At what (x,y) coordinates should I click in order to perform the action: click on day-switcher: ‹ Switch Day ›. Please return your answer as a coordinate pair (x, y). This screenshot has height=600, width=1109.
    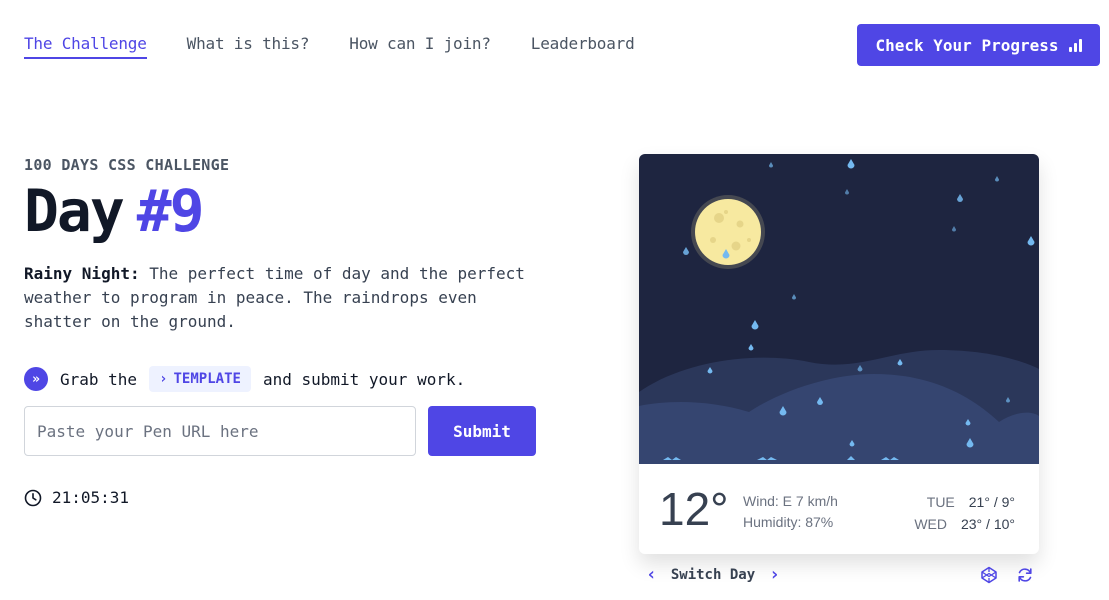
    Looking at the image, I should click on (713, 575).